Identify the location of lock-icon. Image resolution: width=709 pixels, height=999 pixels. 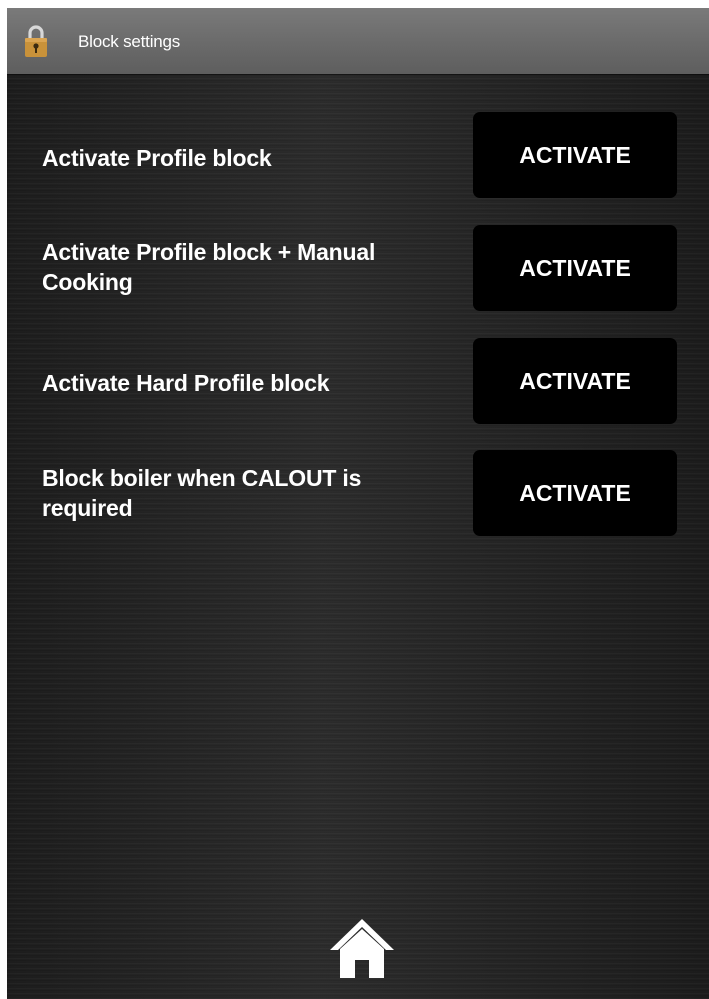
(36, 41).